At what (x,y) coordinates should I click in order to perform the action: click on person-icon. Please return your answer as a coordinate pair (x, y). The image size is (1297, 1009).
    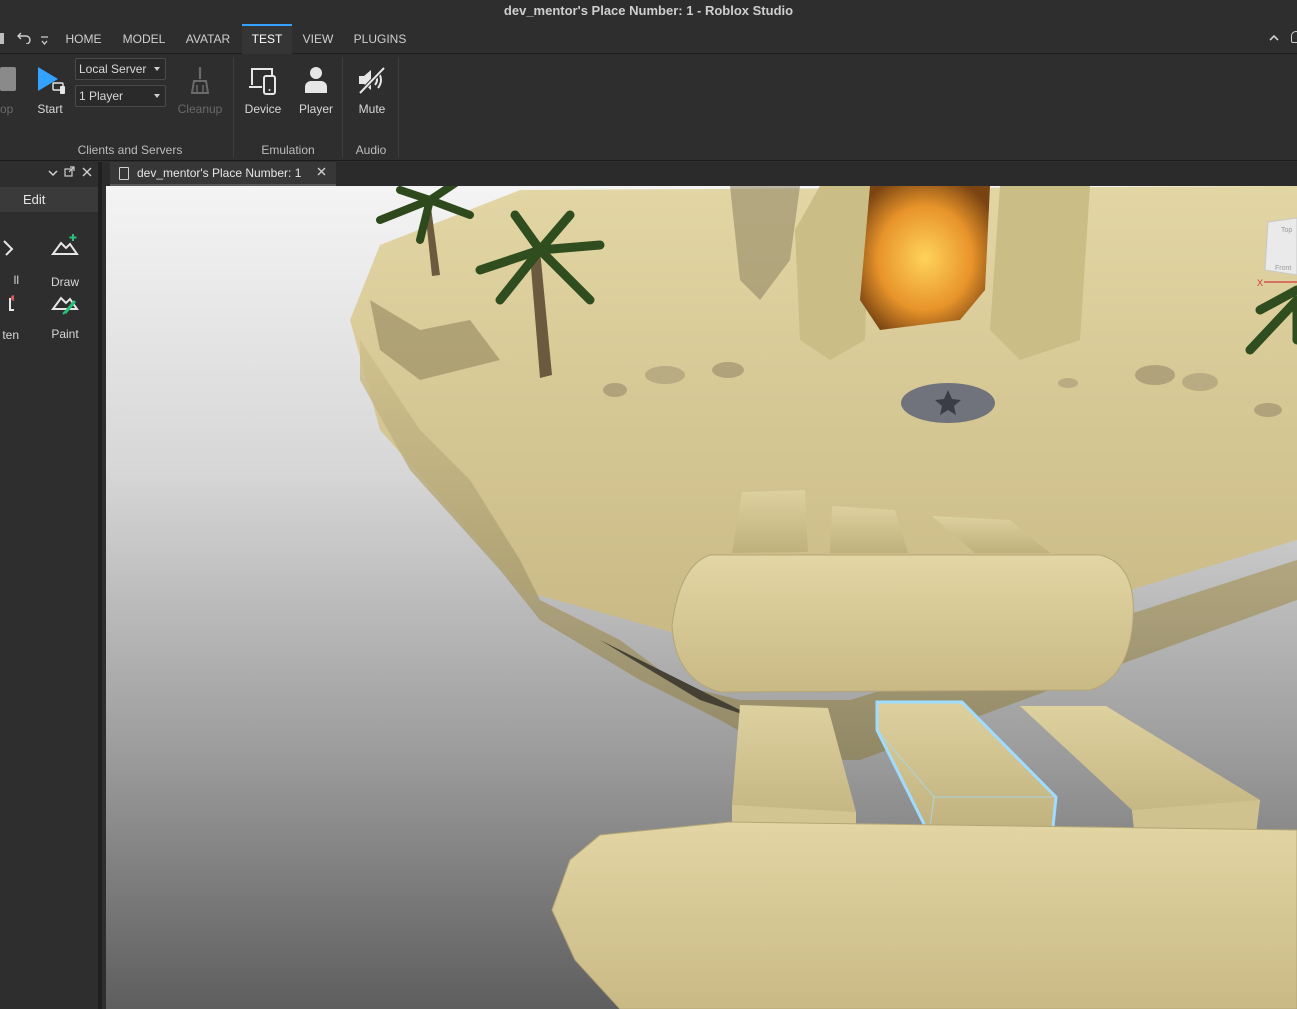
    Looking at the image, I should click on (316, 80).